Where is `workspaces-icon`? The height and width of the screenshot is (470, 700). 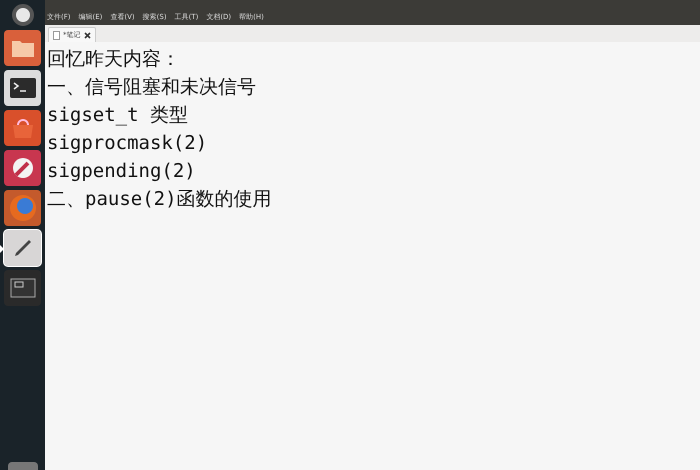 workspaces-icon is located at coordinates (23, 288).